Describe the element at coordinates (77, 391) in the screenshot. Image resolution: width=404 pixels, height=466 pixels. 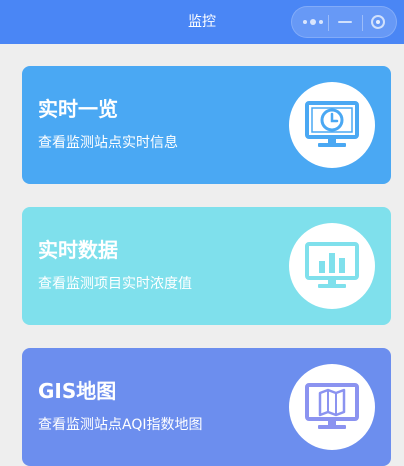
I see `card-title: GIS地图` at that location.